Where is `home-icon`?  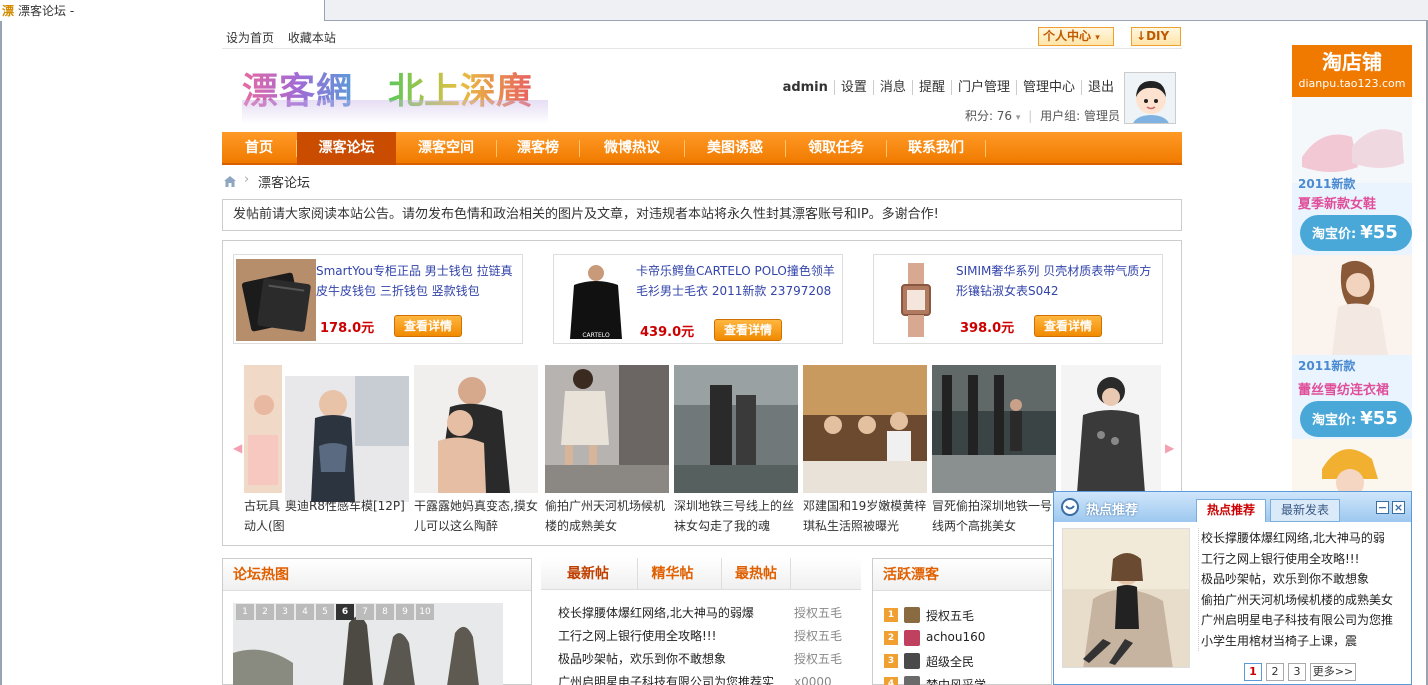 home-icon is located at coordinates (230, 181).